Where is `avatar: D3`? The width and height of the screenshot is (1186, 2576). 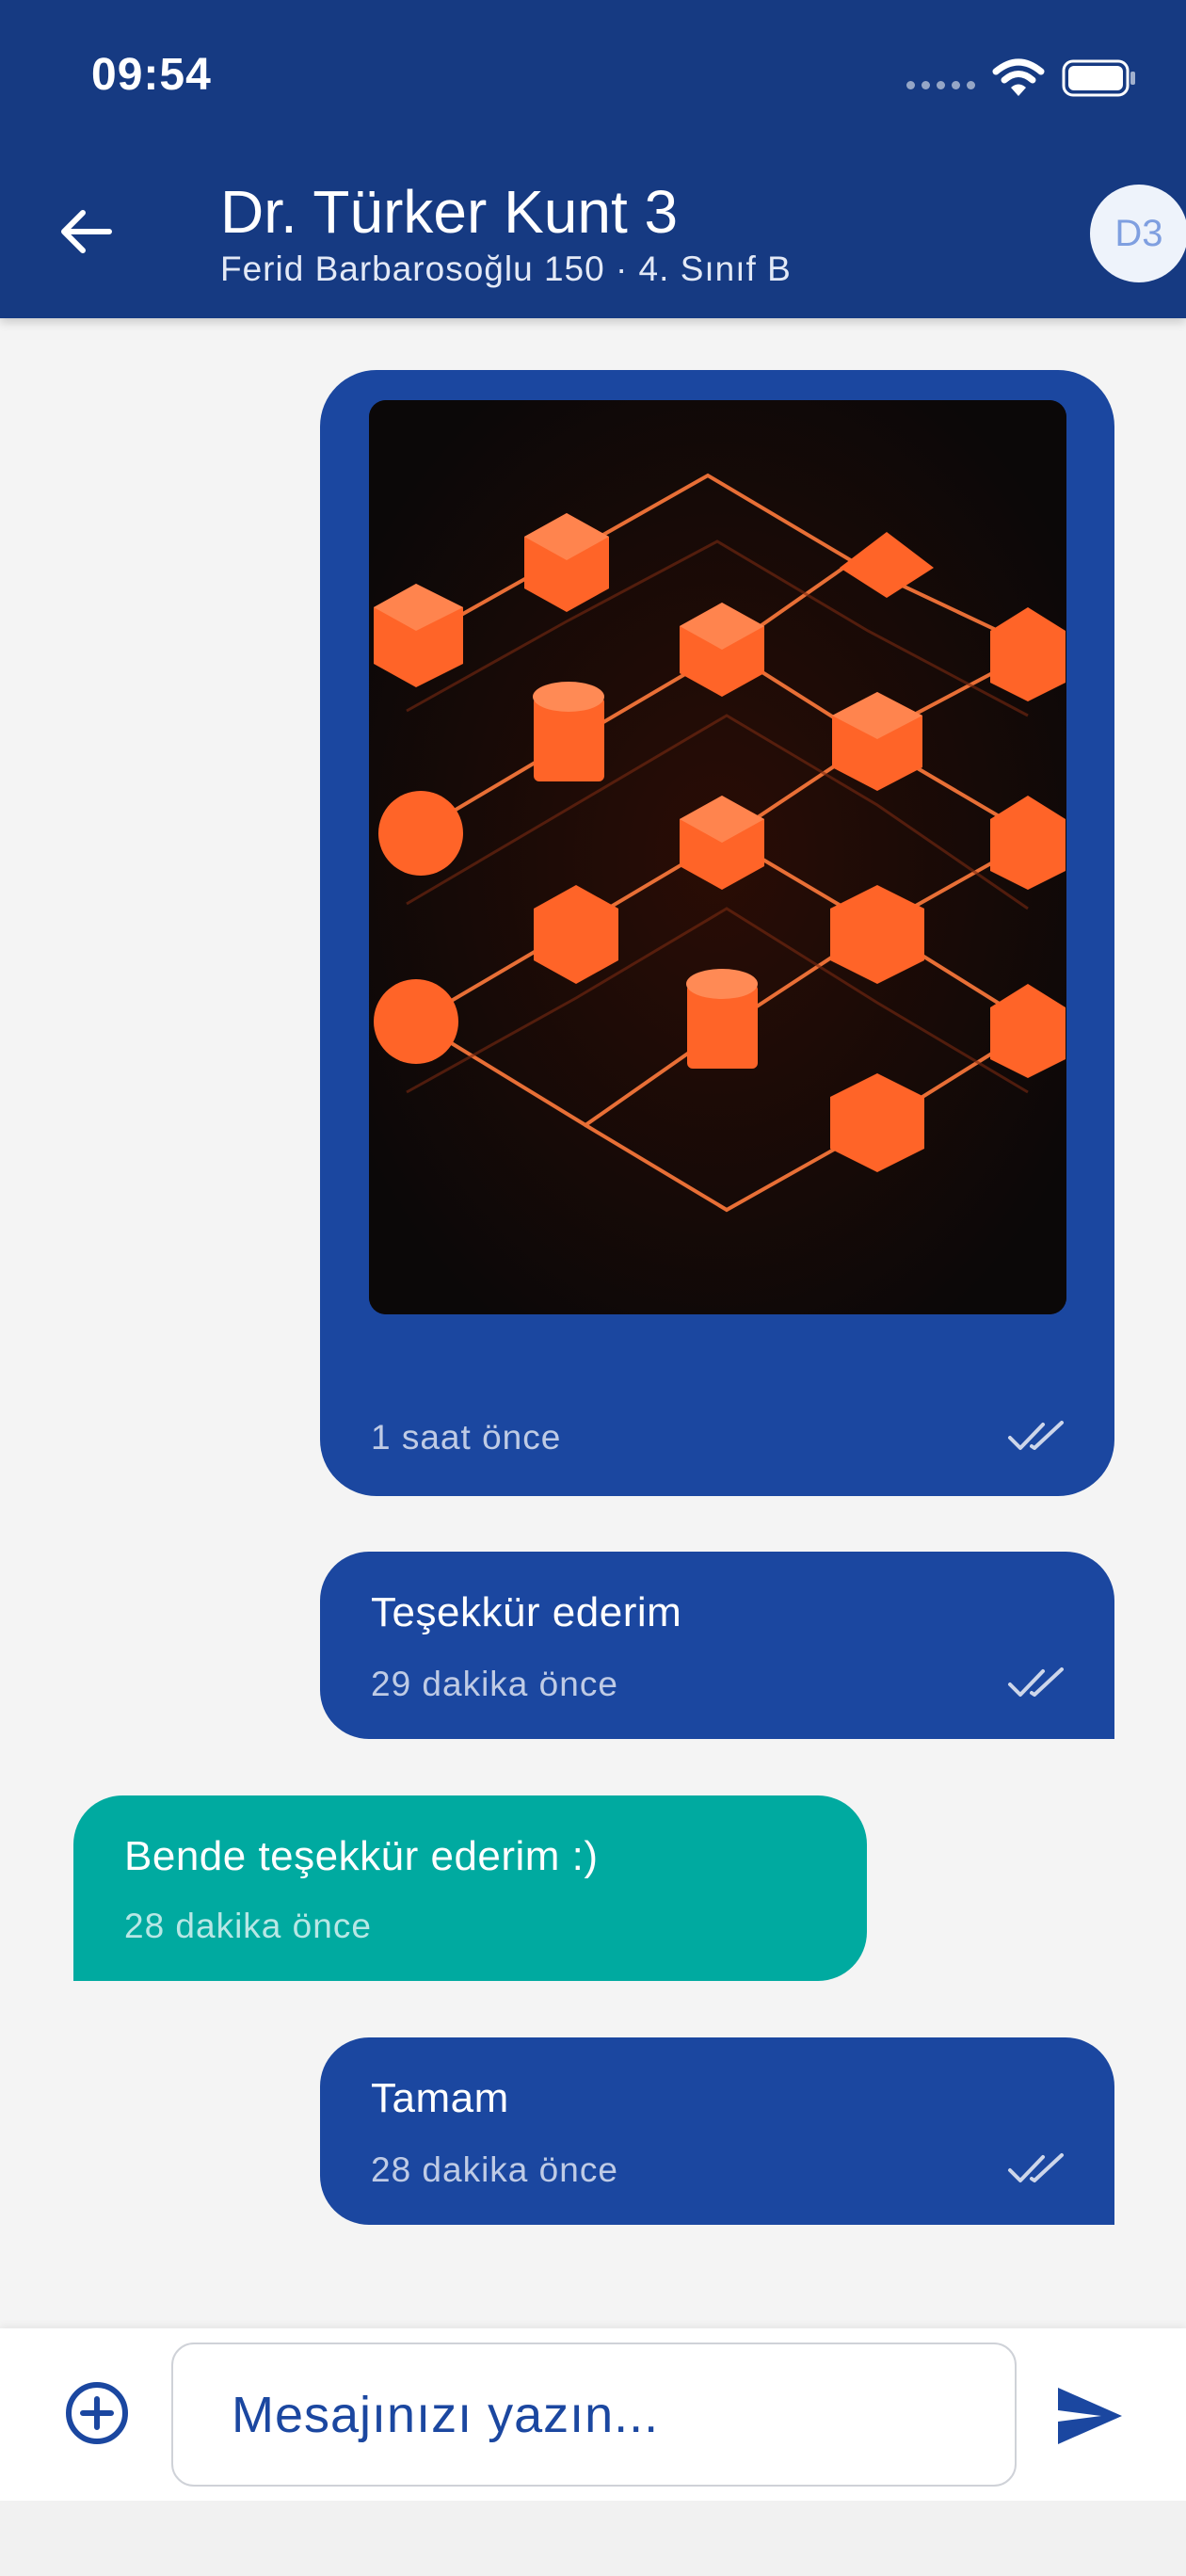 avatar: D3 is located at coordinates (1138, 233).